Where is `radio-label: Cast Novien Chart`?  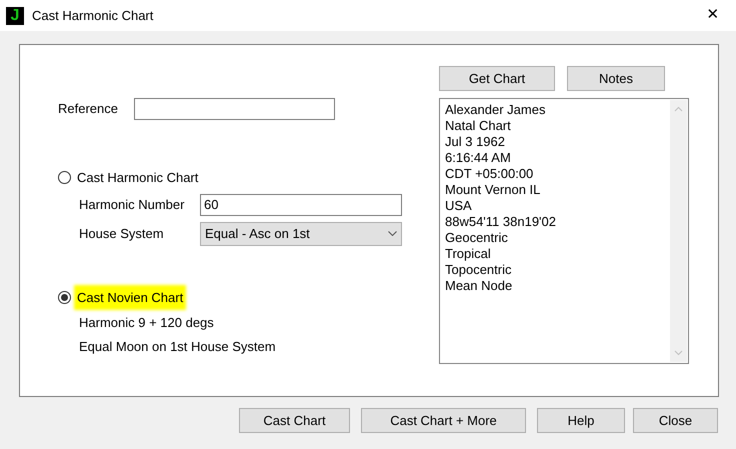 radio-label: Cast Novien Chart is located at coordinates (130, 297).